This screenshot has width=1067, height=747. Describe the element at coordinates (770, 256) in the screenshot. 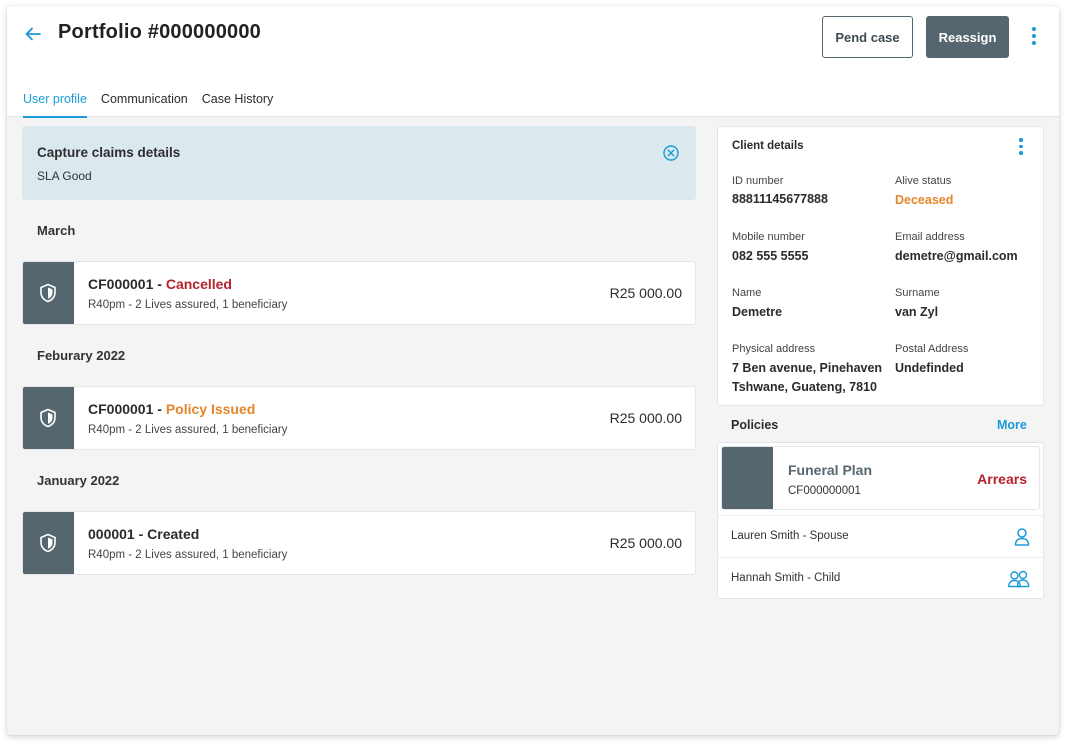

I see `mobile-number-value: 082 555 5555` at that location.